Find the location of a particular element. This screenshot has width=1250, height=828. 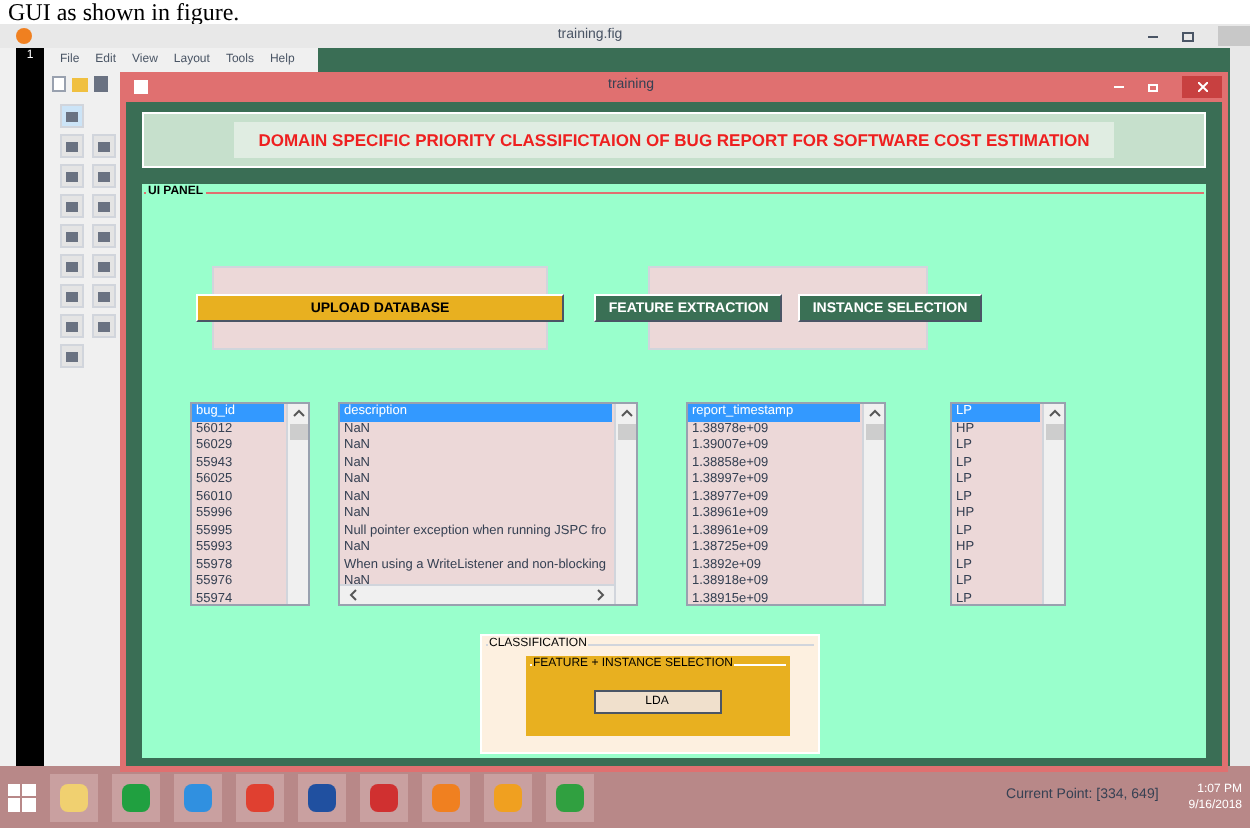

scroll-left-icon is located at coordinates (353, 595).